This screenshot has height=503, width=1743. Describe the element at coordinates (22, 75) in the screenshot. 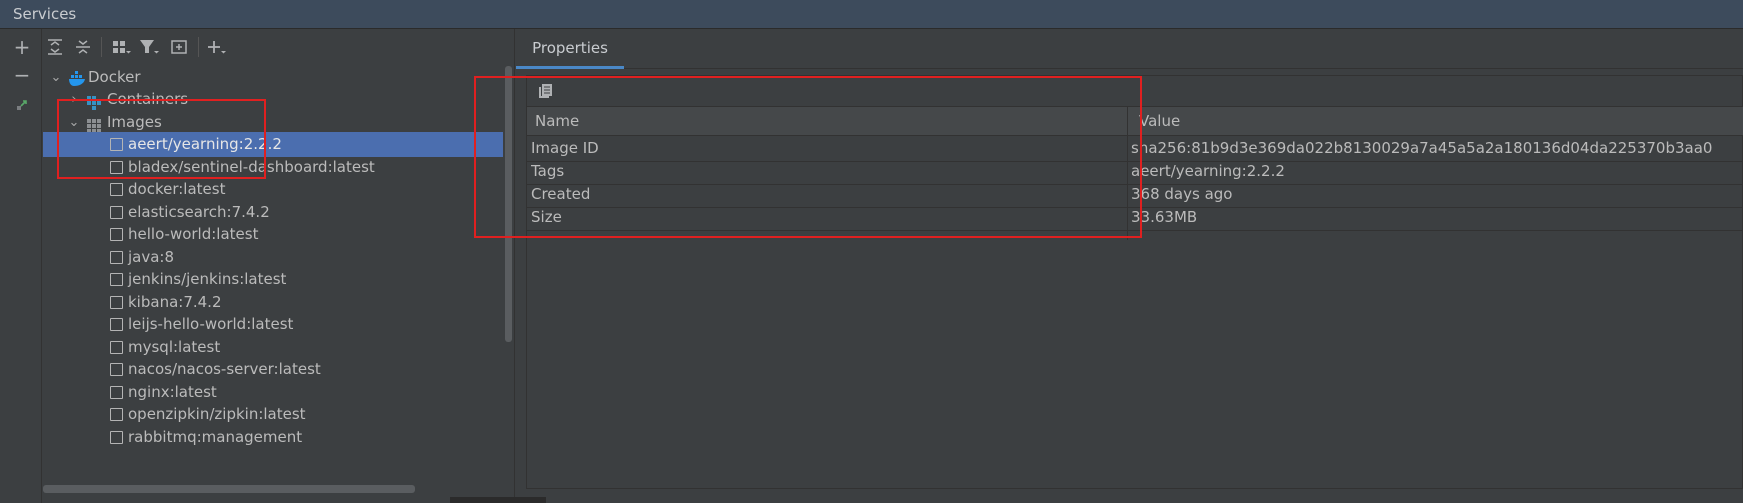

I see `remove-service-button: −` at that location.